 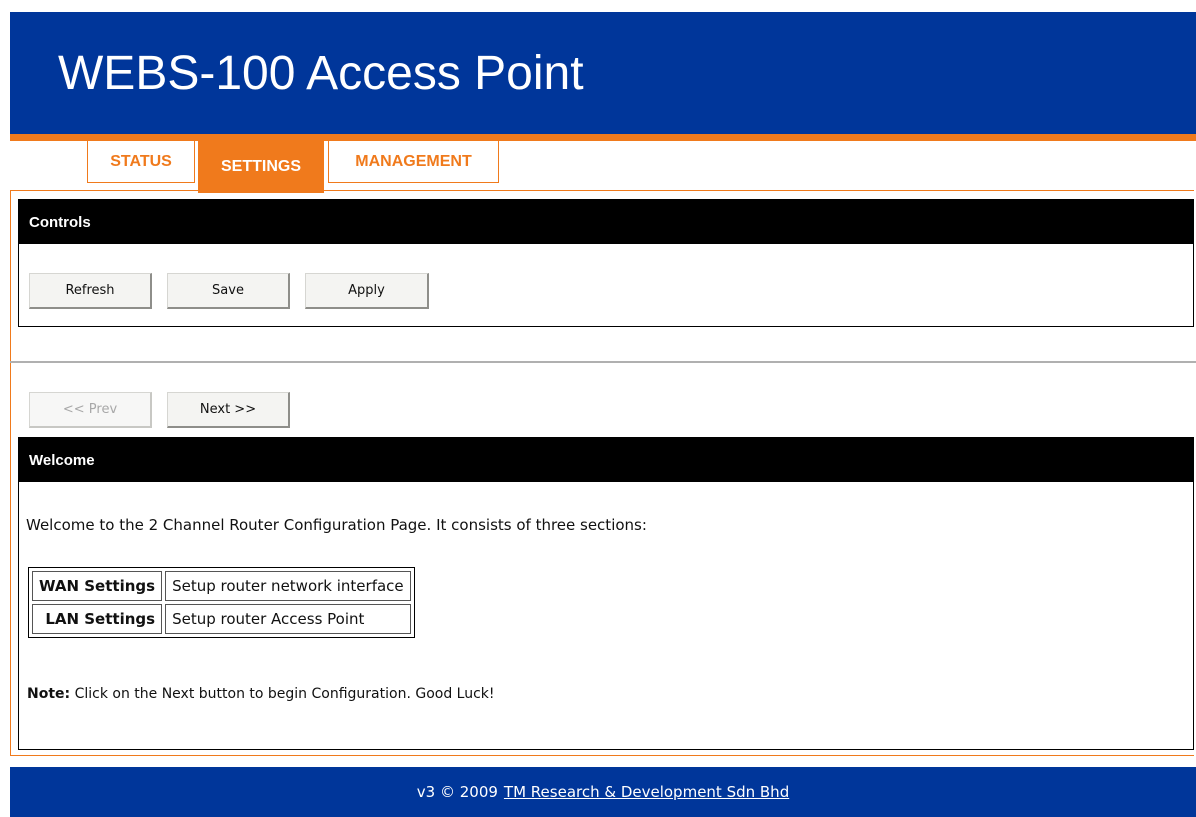 I want to click on refresh-button: Refresh, so click(x=90, y=291).